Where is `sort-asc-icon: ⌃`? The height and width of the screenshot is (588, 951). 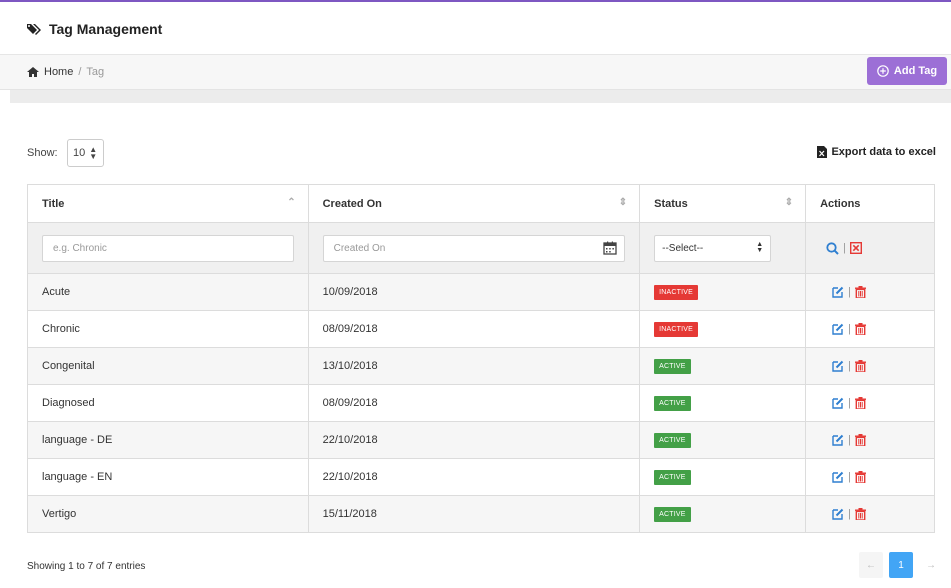 sort-asc-icon: ⌃ is located at coordinates (291, 202).